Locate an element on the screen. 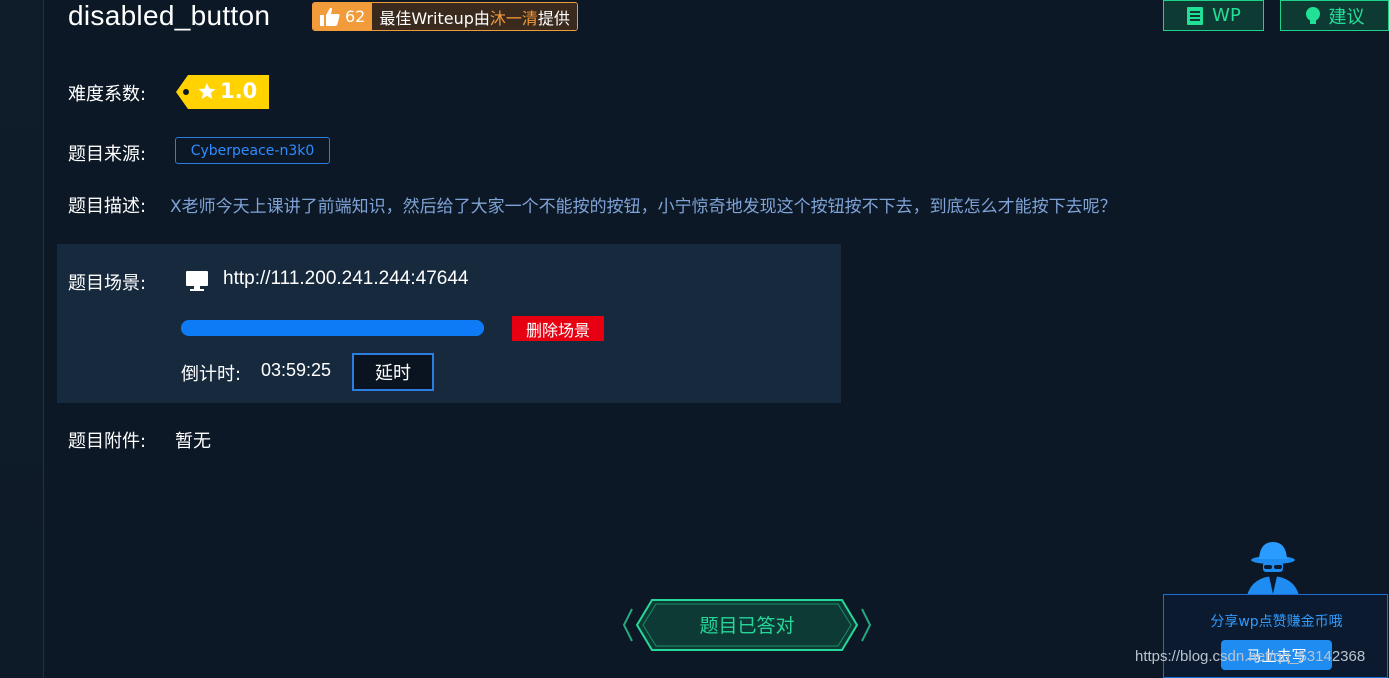 The width and height of the screenshot is (1389, 678). extend-time-button: 延时 is located at coordinates (393, 372).